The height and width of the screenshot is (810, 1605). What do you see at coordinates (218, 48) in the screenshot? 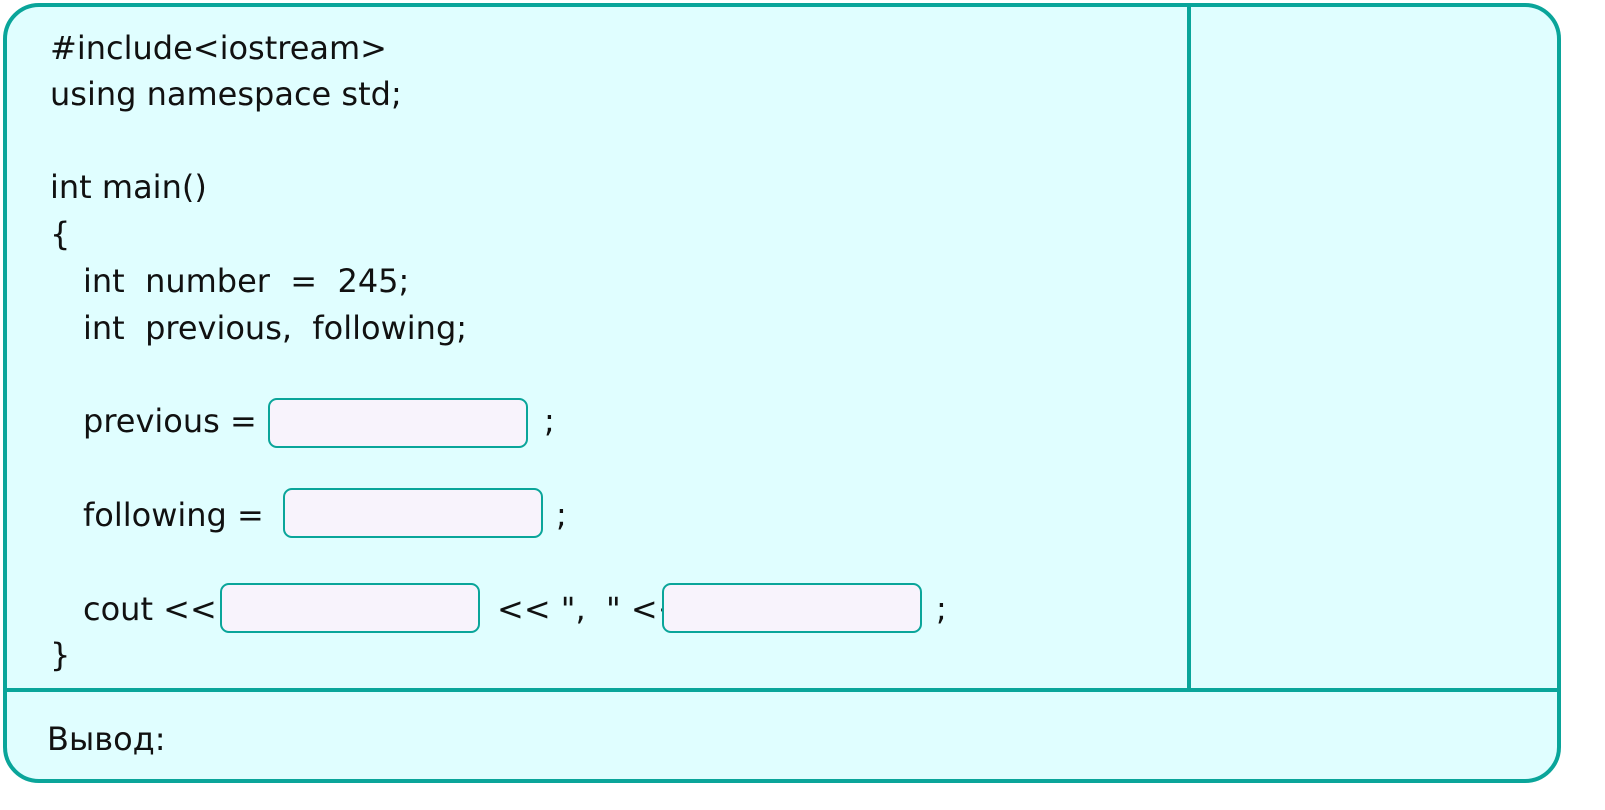
I see `code-line-include: #include<iostream>` at bounding box center [218, 48].